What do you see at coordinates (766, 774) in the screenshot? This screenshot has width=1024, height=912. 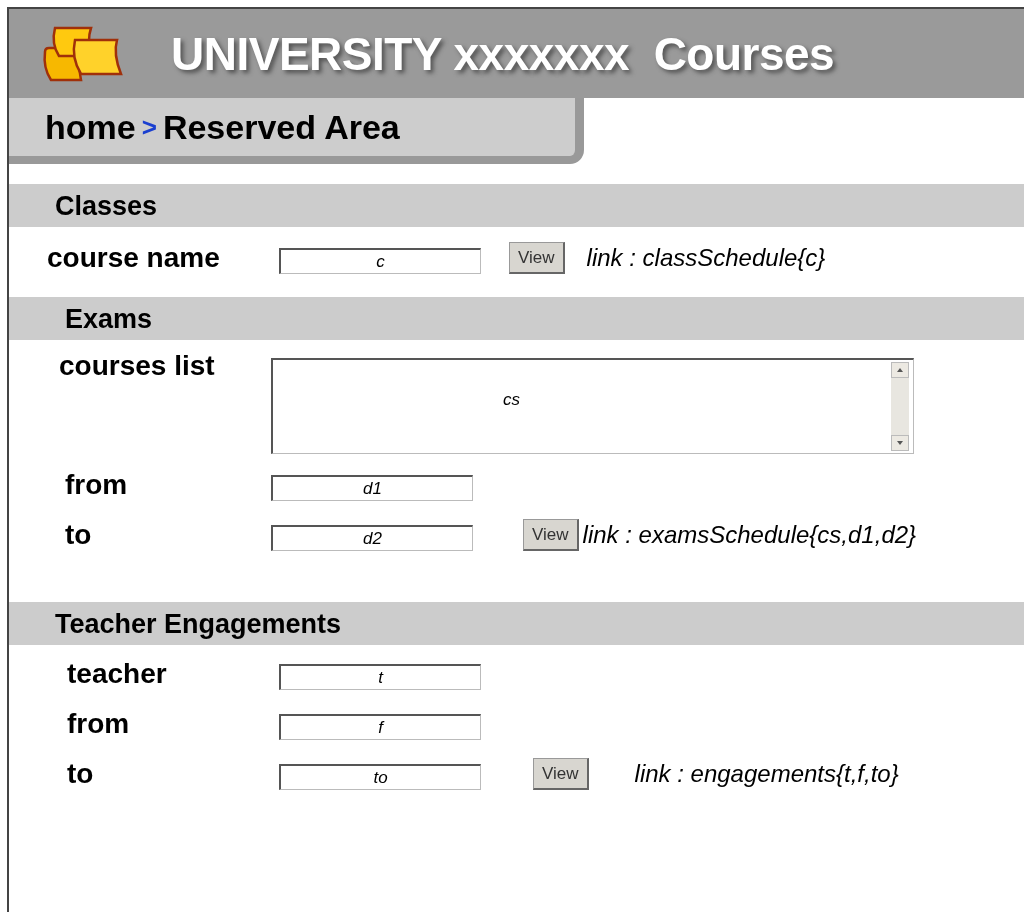 I see `link-note: link : engagements{t,f,to}` at bounding box center [766, 774].